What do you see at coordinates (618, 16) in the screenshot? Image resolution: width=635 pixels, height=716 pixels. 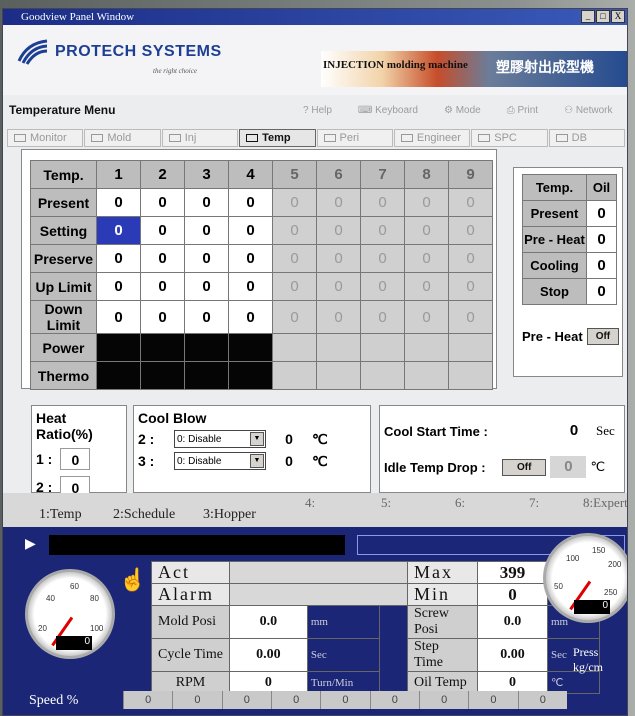 I see `close-button: X` at bounding box center [618, 16].